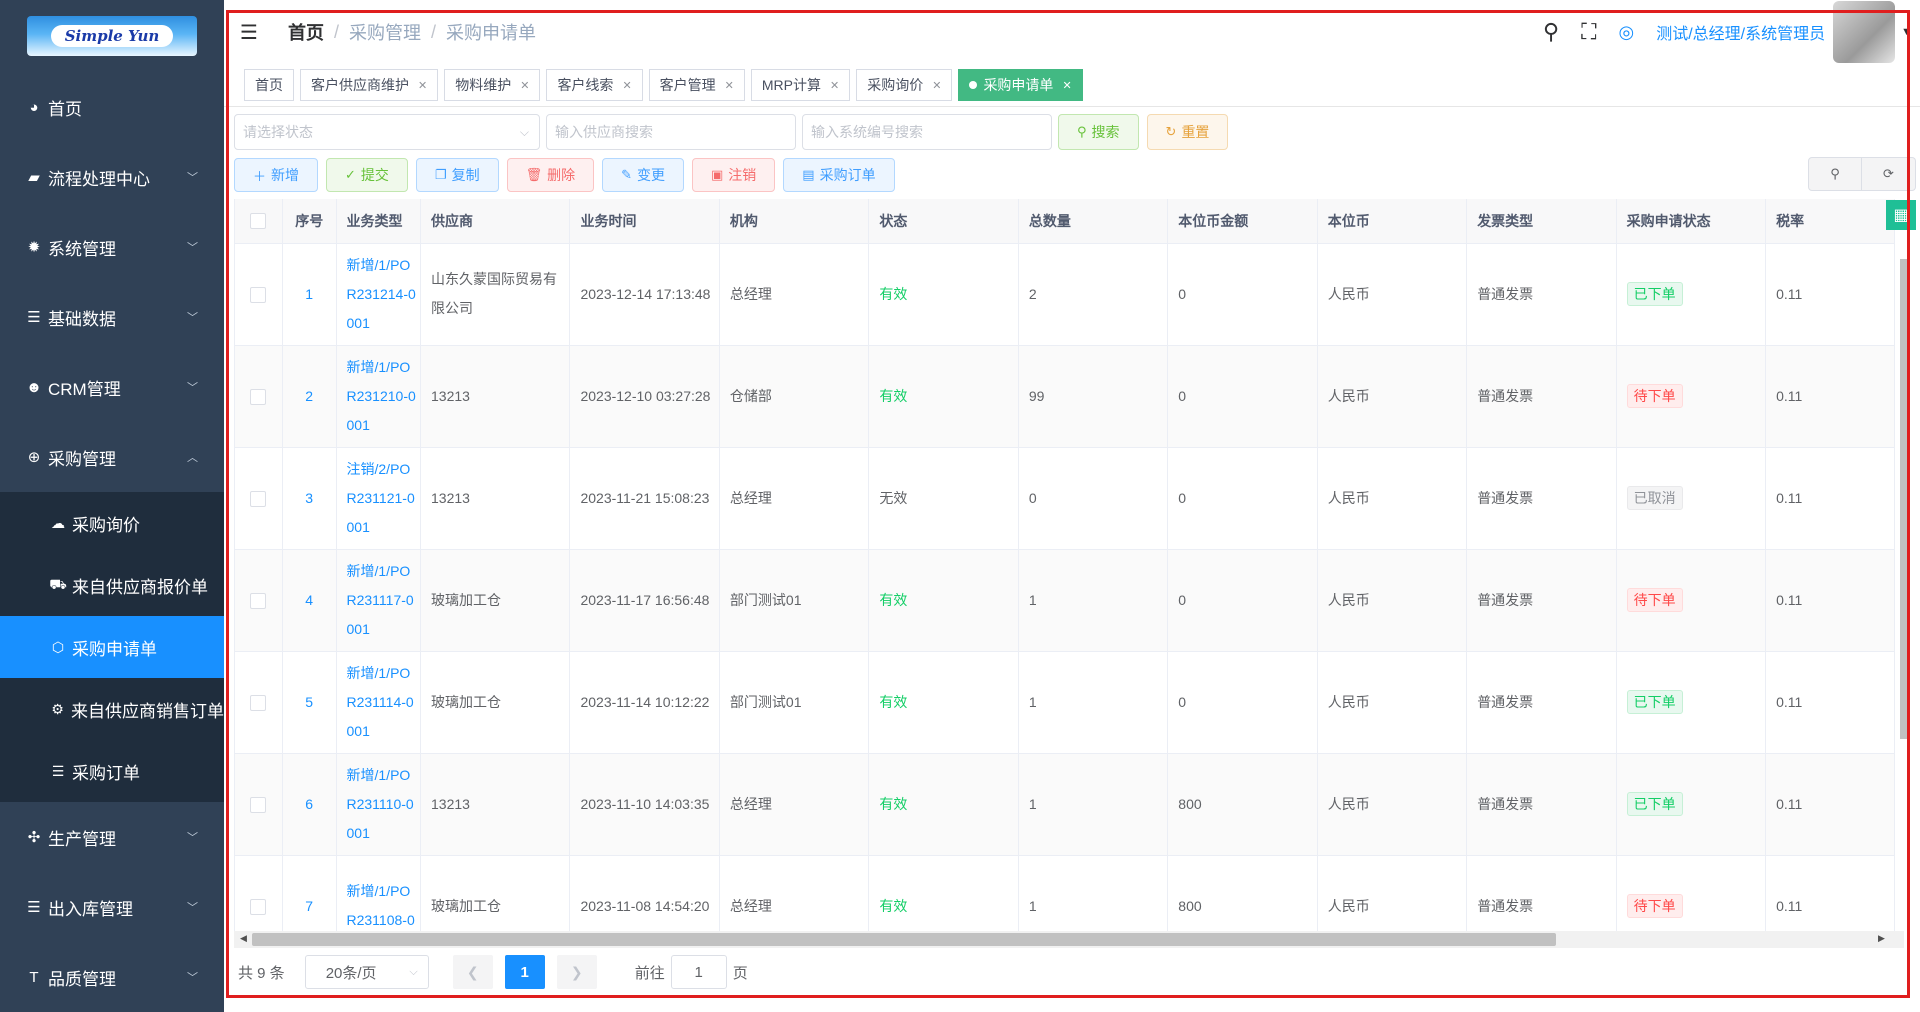 This screenshot has width=1920, height=1012. I want to click on submenu-item-1: ⛟ 来自供应商报价单, so click(112, 585).